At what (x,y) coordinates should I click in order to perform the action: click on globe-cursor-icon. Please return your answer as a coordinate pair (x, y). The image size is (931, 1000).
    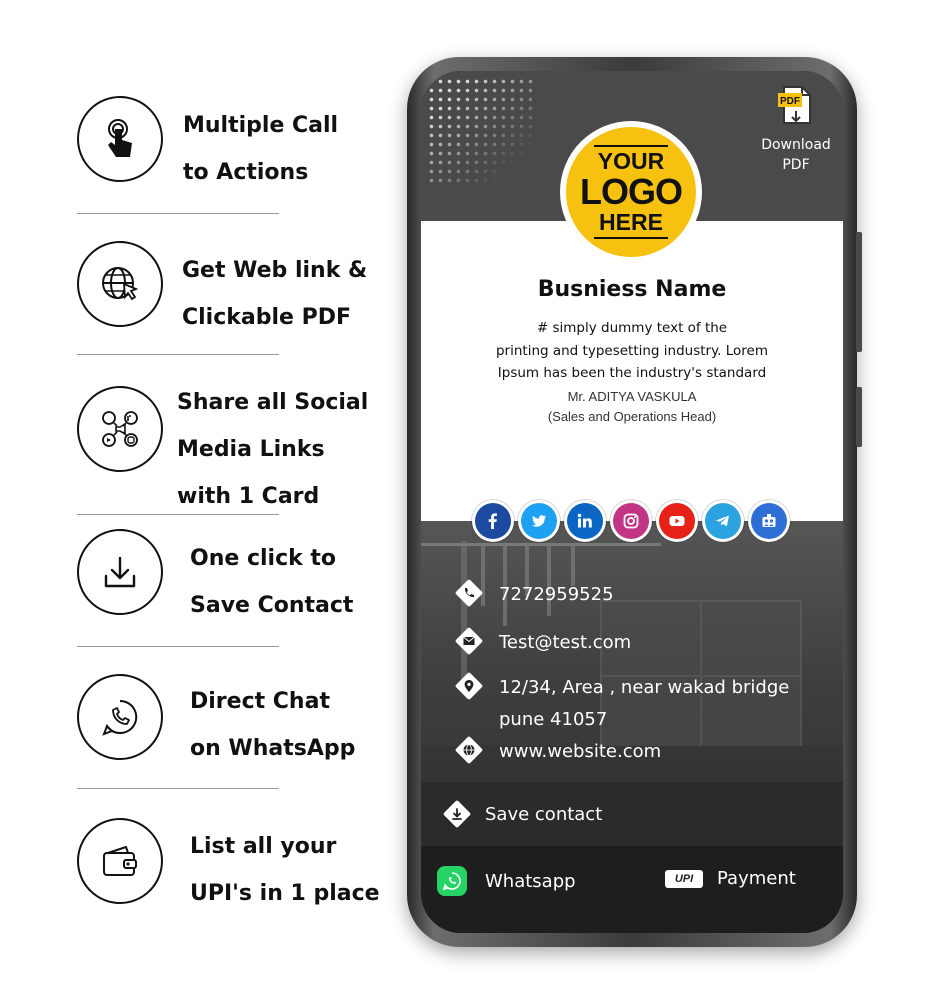
    Looking at the image, I should click on (120, 284).